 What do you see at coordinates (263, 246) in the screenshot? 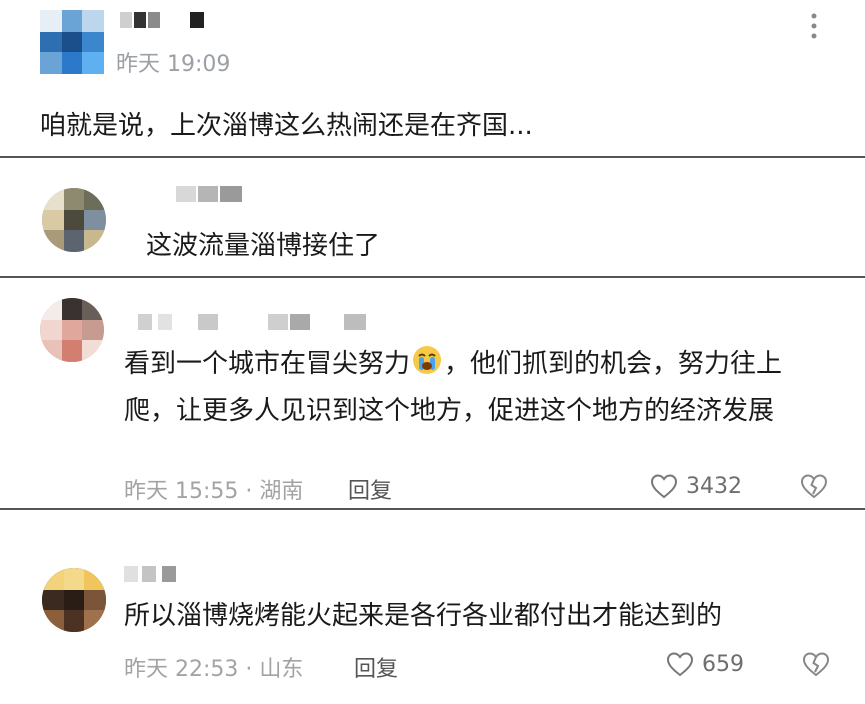
I see `comment-content: 这波流量淄博接住了` at bounding box center [263, 246].